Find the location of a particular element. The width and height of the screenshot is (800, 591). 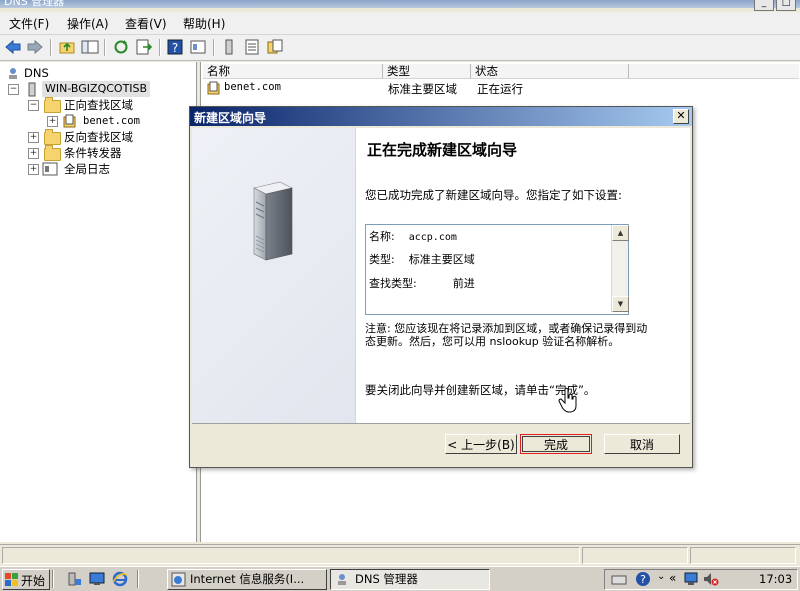

clock: 17:03 is located at coordinates (776, 579).